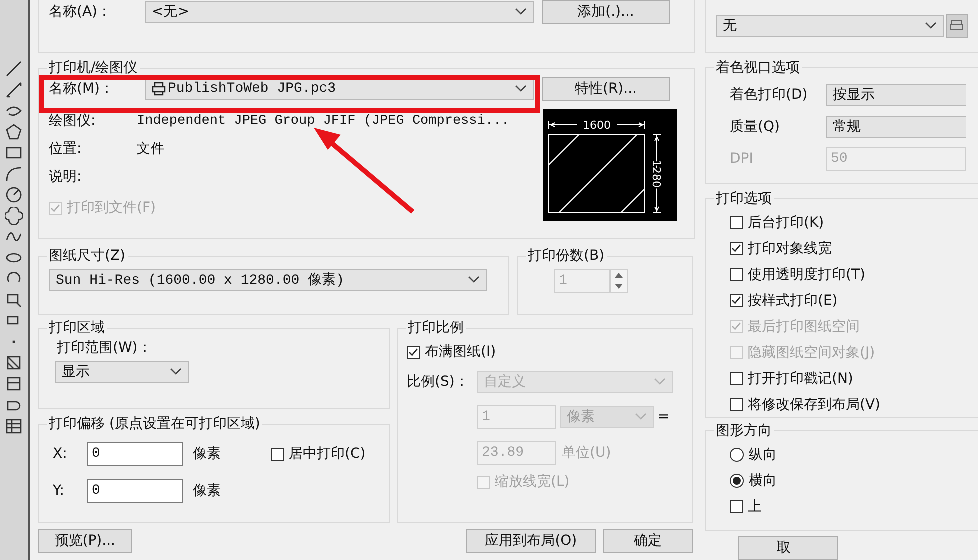  Describe the element at coordinates (814, 405) in the screenshot. I see `checkbox-label: 将修改保存到布局(V)` at that location.